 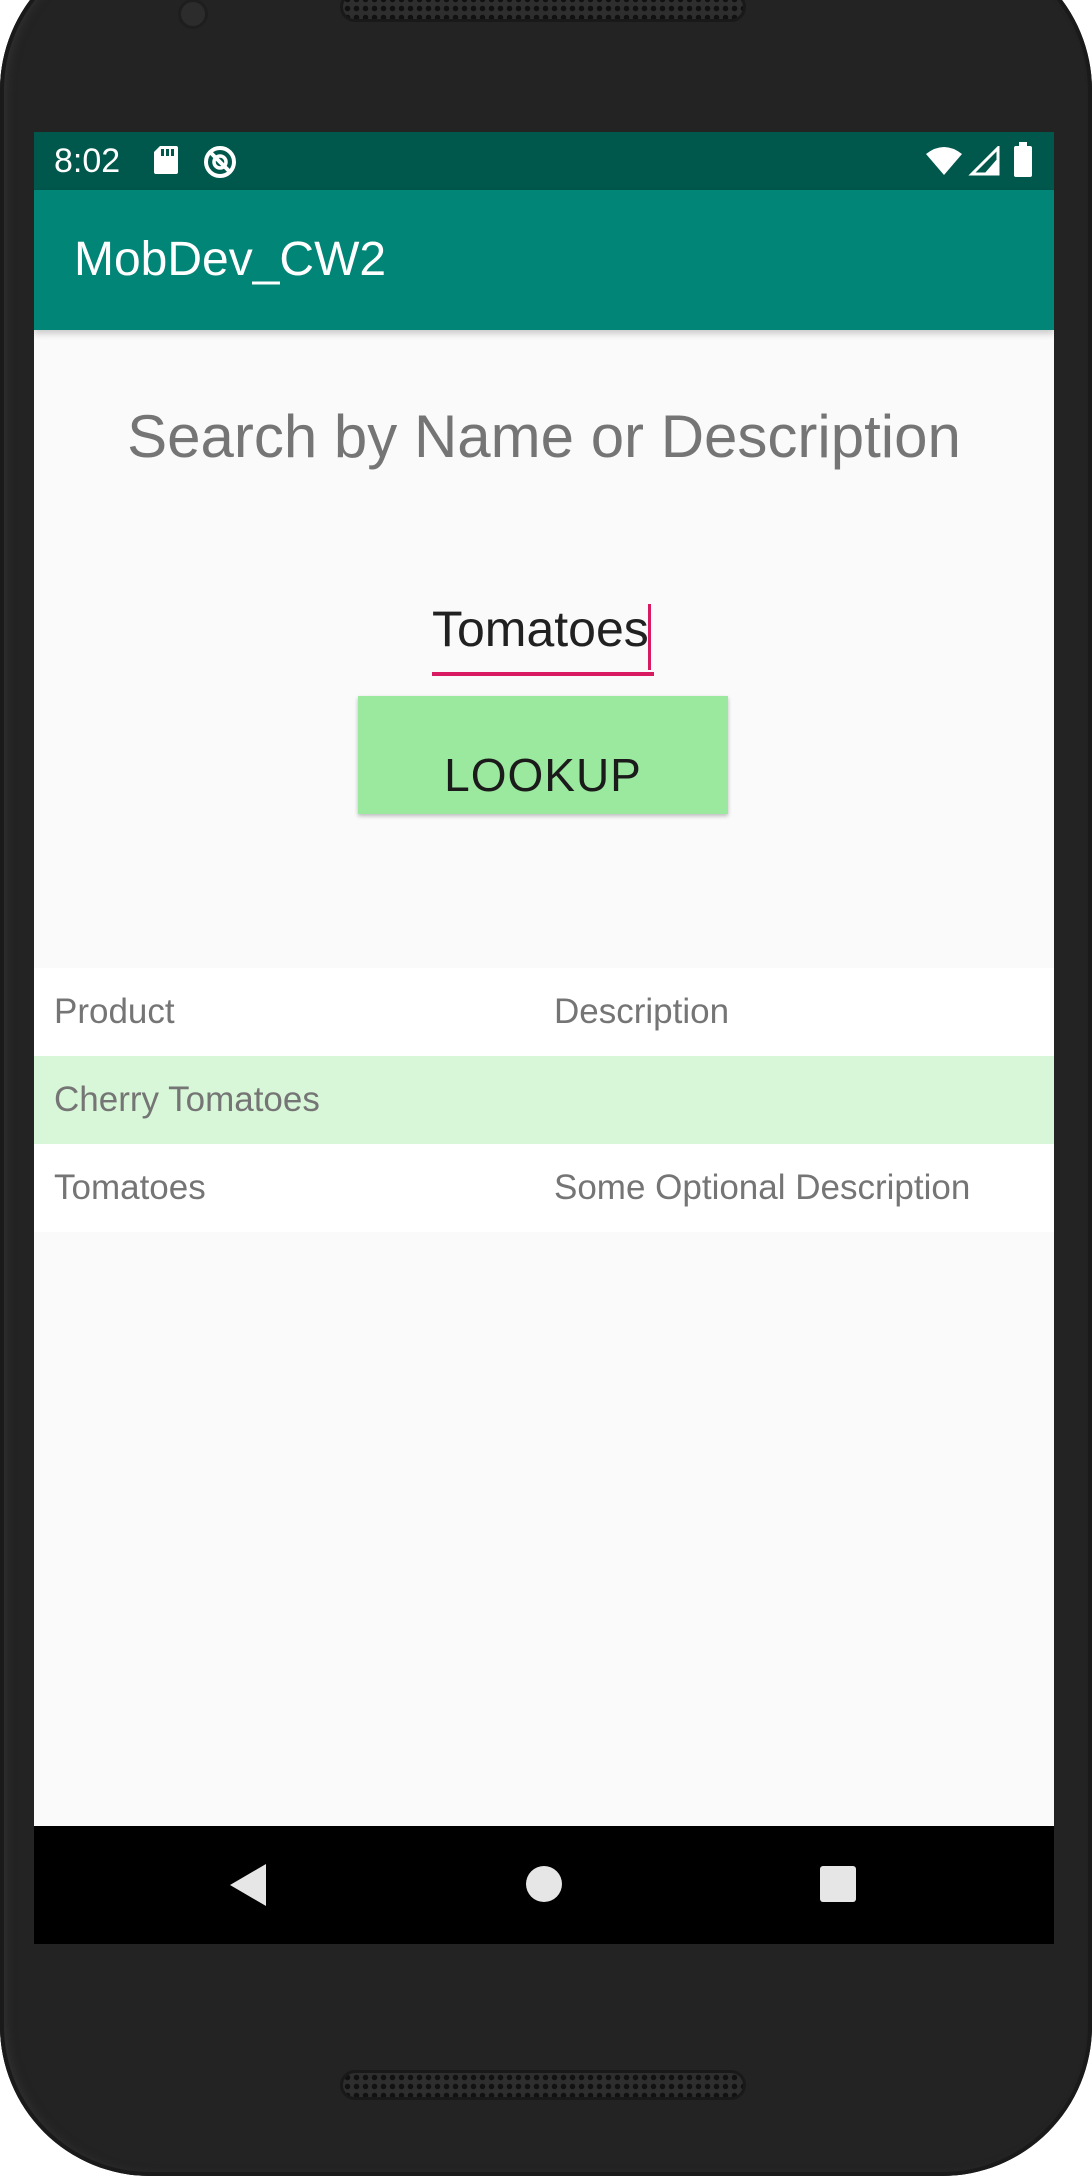 What do you see at coordinates (543, 775) in the screenshot?
I see `lookup-button-label: LOOKUP` at bounding box center [543, 775].